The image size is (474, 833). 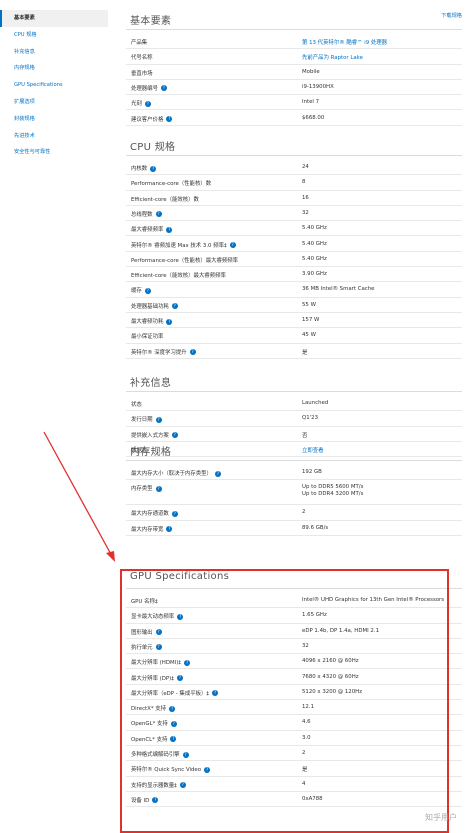 I want to click on watermark: 知乎用户, so click(x=441, y=817).